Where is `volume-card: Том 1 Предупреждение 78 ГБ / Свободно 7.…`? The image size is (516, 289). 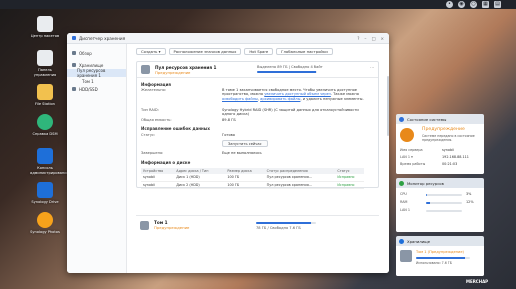 volume-card: Том 1 Предупреждение 78 ГБ / Свободно 7.… is located at coordinates (257, 224).